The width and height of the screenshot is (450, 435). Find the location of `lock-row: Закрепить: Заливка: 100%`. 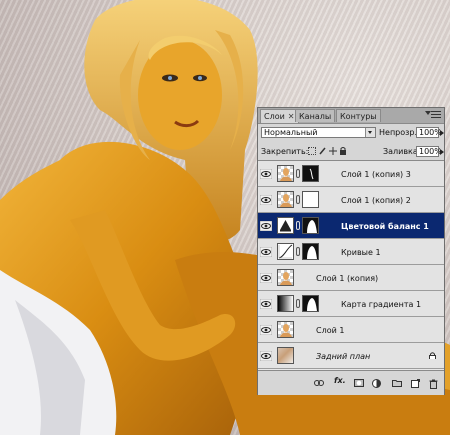

lock-row: Закрепить: Заливка: 100% is located at coordinates (351, 151).